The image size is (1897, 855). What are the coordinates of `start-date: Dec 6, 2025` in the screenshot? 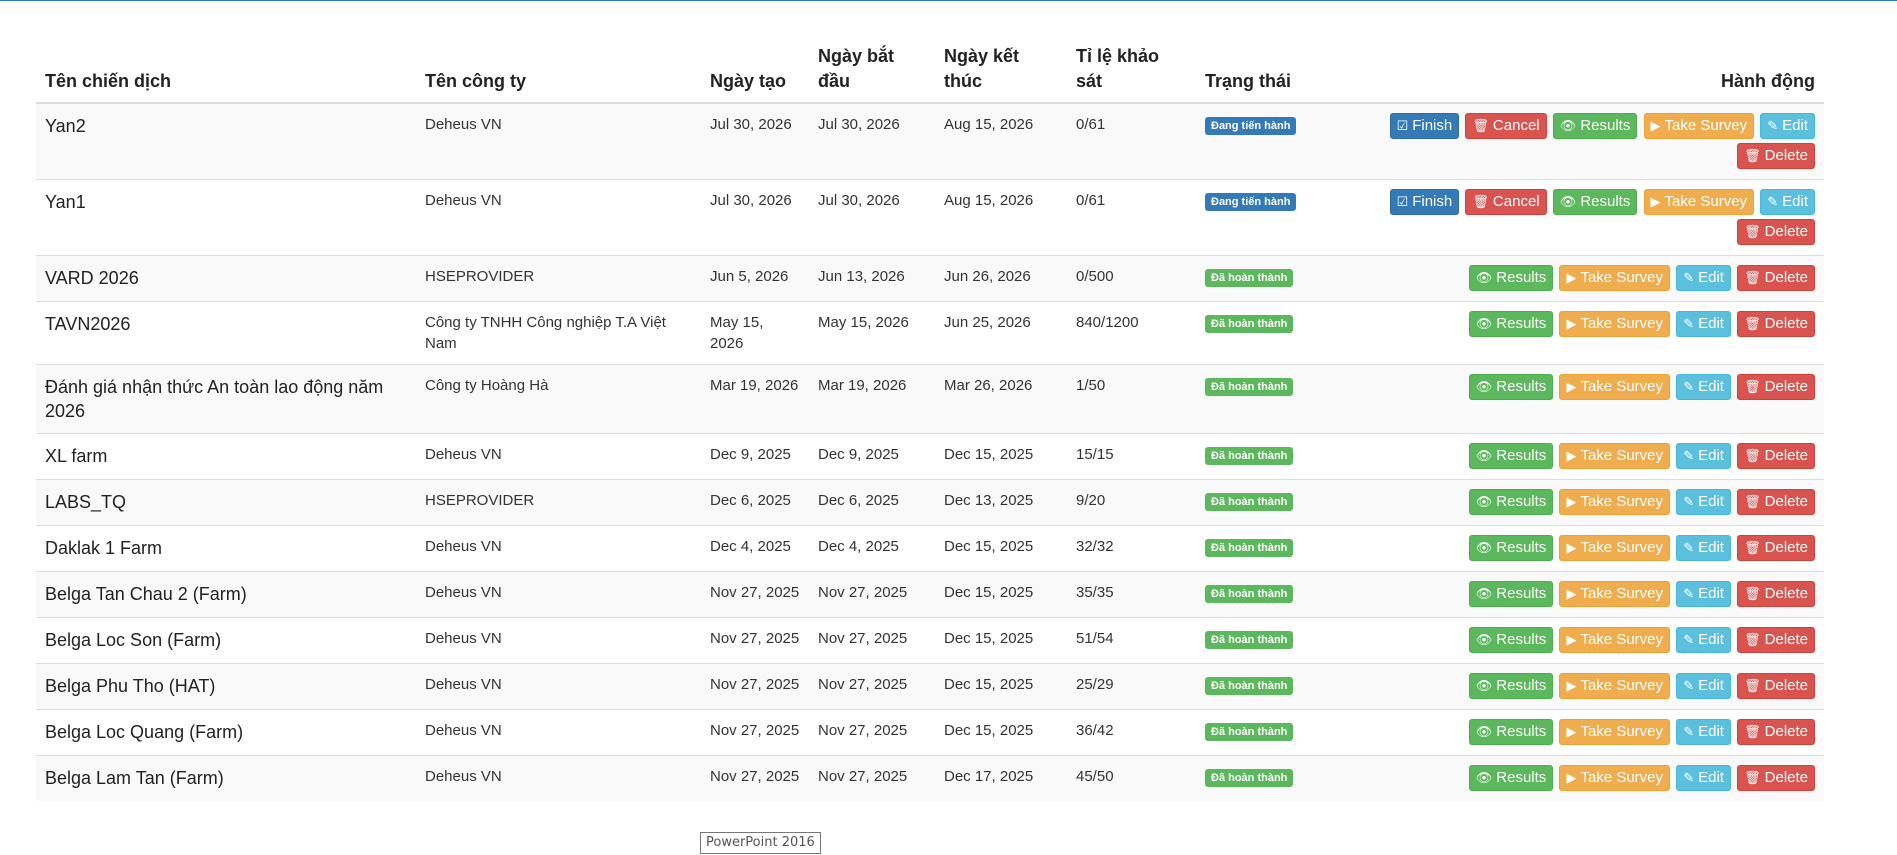 It's located at (872, 502).